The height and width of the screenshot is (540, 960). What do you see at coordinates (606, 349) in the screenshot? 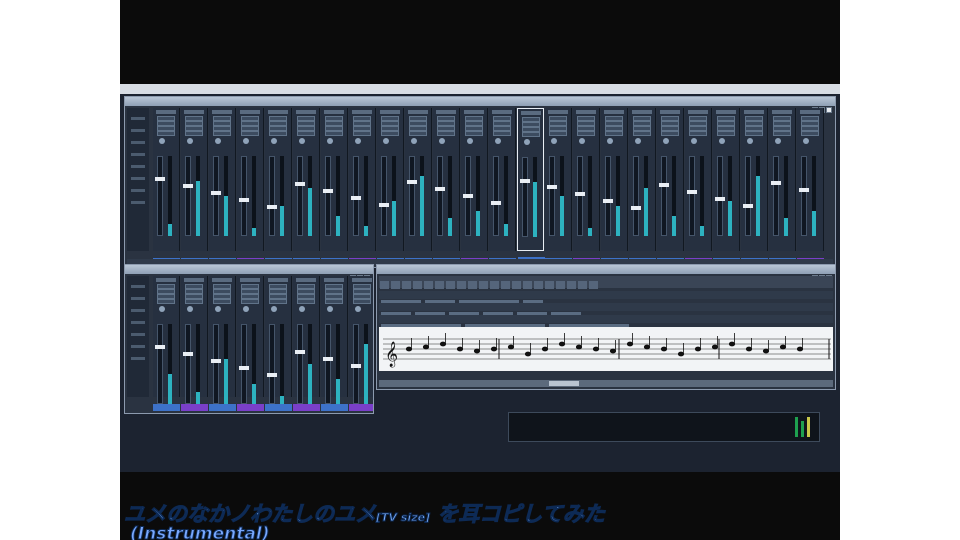
I see `score-staff: 𝄞` at bounding box center [606, 349].